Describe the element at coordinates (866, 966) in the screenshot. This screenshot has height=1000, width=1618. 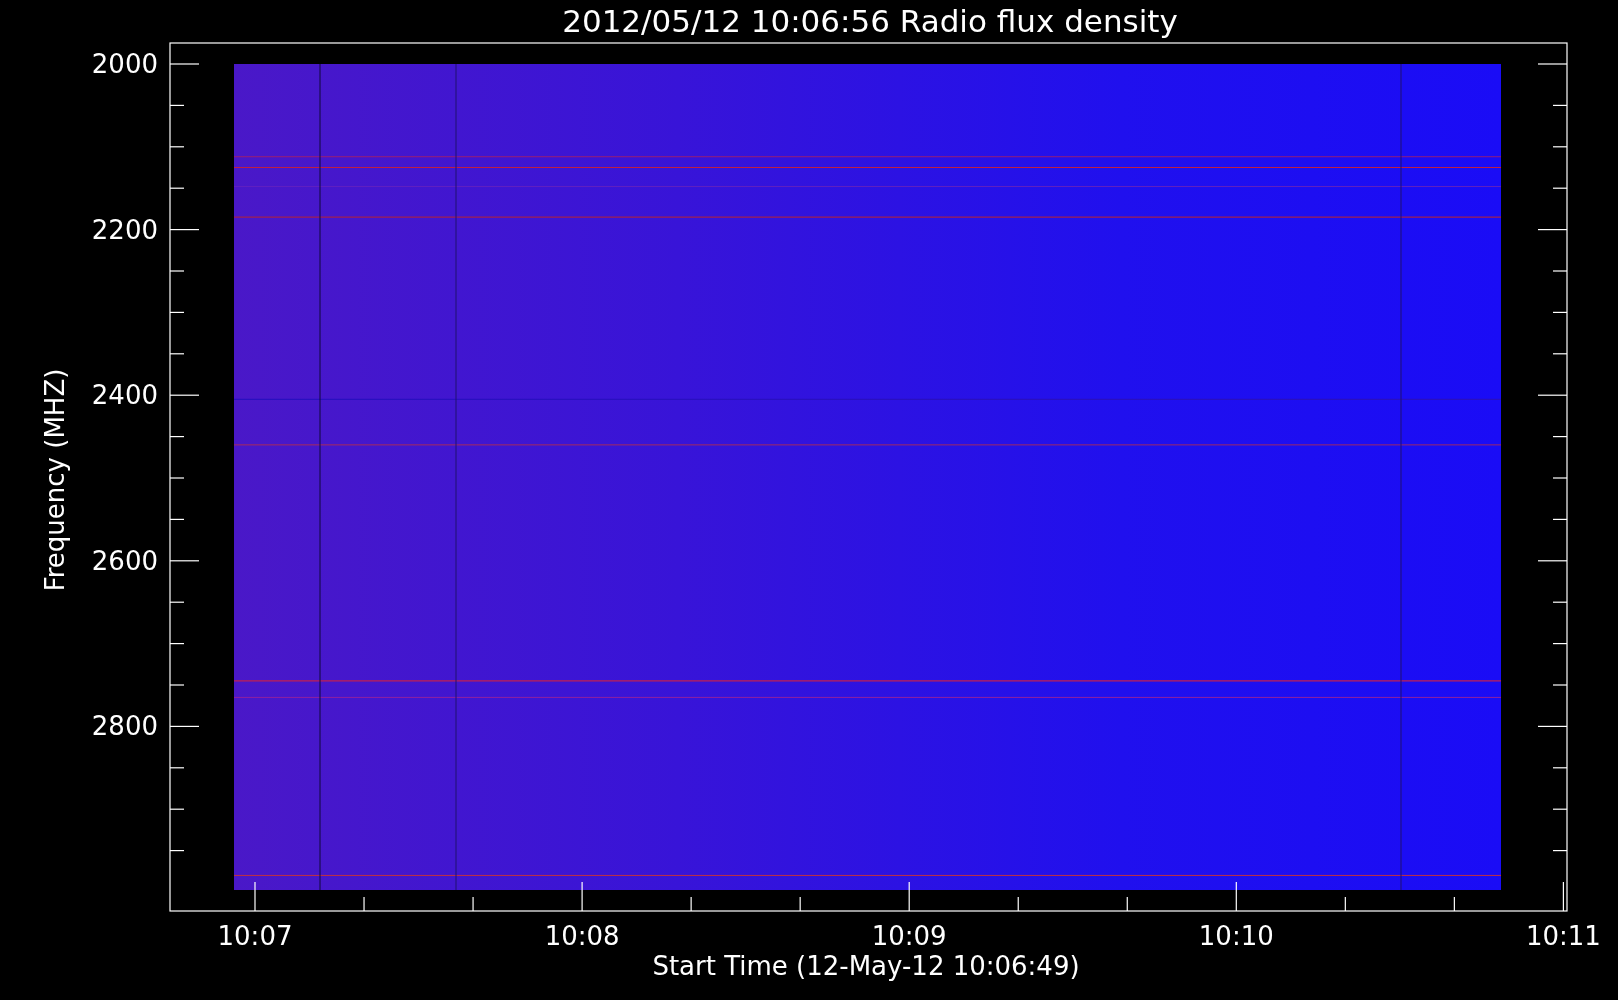
I see `x-axis-label: Start Time (12-May-12 10:06:49)` at that location.